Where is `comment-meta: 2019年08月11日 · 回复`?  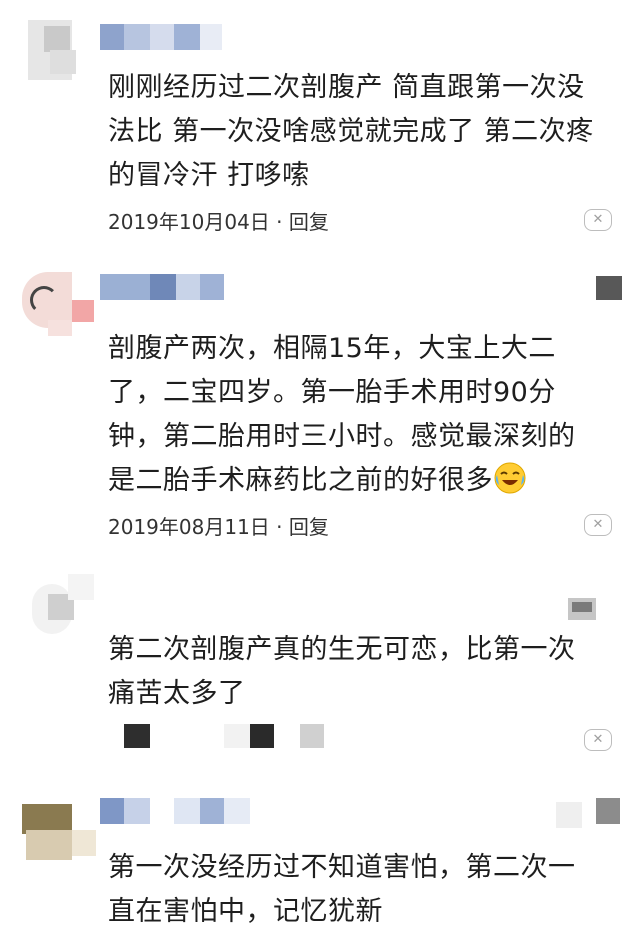 comment-meta: 2019年08月11日 · 回复 is located at coordinates (218, 525).